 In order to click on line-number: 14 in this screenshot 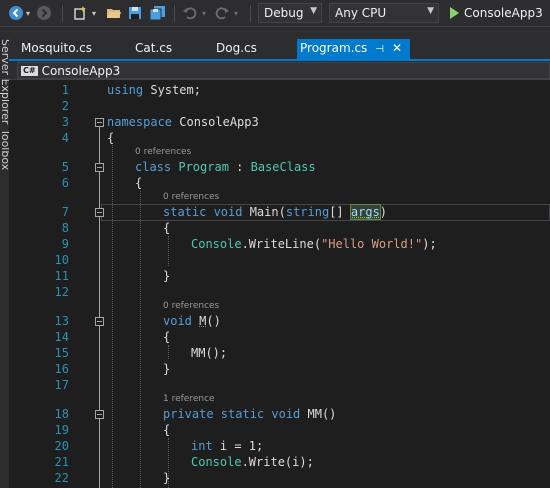, I will do `click(61, 337)`.